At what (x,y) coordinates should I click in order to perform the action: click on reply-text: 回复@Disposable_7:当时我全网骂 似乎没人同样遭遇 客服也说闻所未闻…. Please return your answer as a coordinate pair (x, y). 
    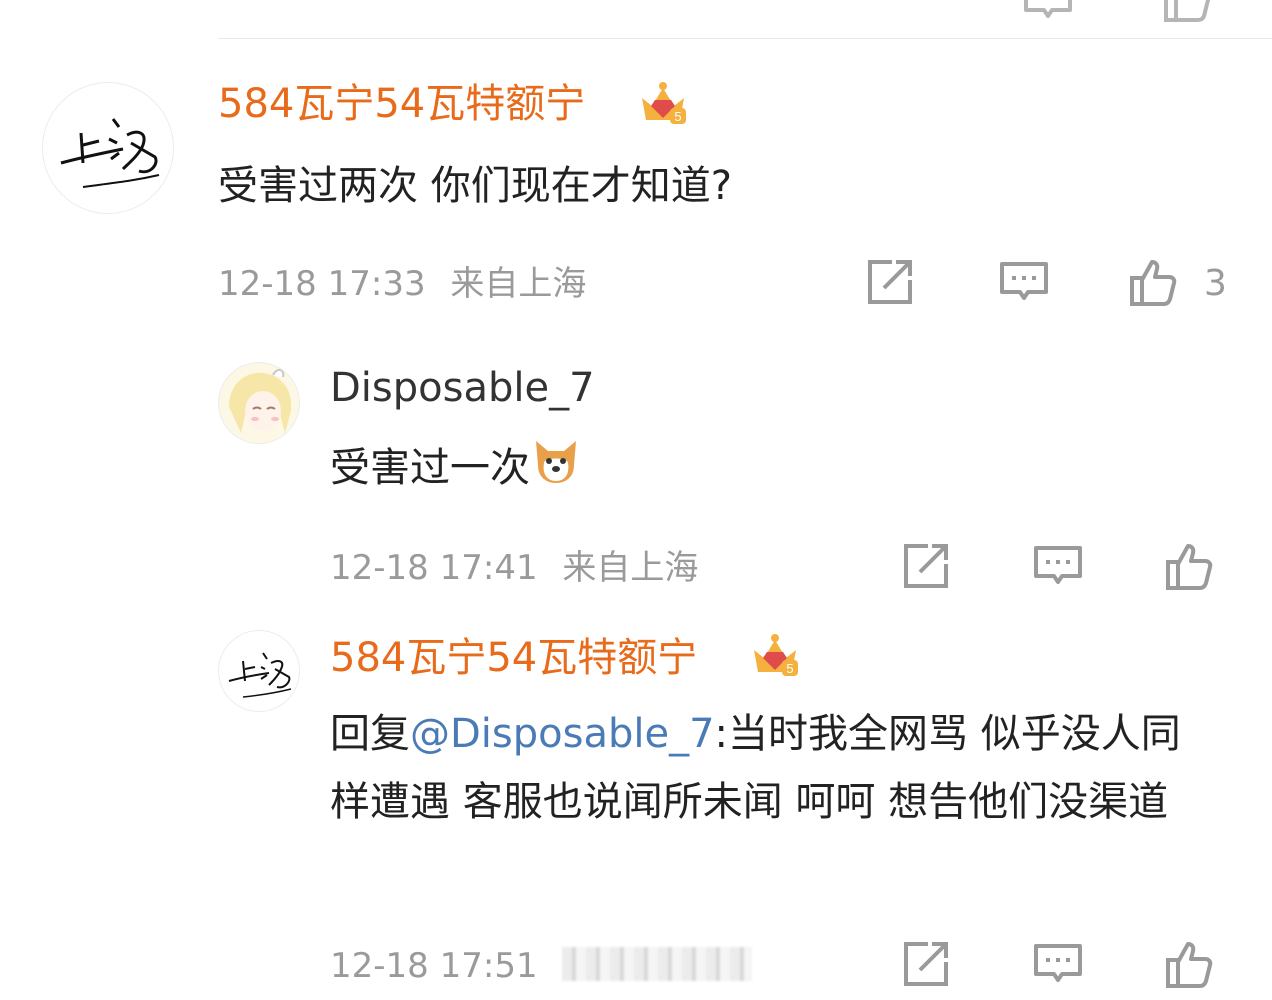
    Looking at the image, I should click on (770, 768).